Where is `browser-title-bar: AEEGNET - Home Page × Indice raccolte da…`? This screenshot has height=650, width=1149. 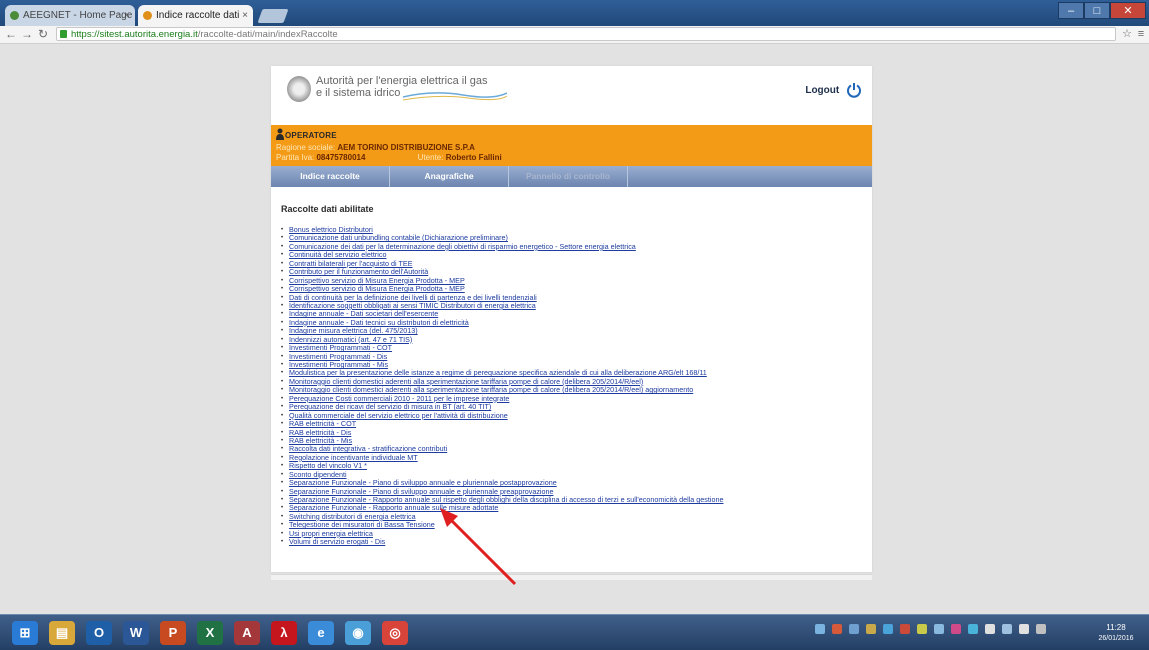
browser-title-bar: AEEGNET - Home Page × Indice raccolte da… is located at coordinates (574, 13).